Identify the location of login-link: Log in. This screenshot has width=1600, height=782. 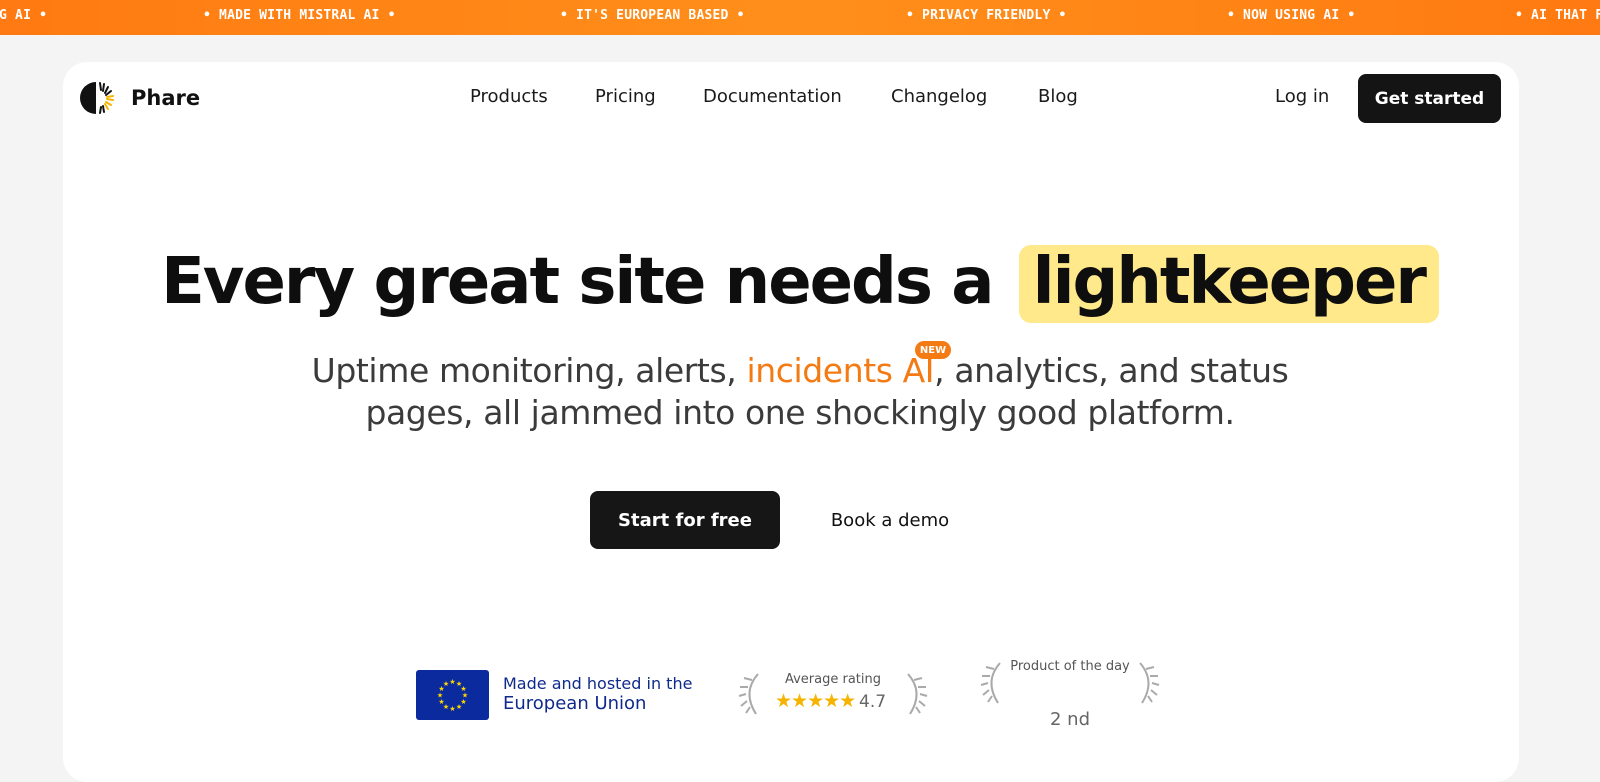
(1302, 96).